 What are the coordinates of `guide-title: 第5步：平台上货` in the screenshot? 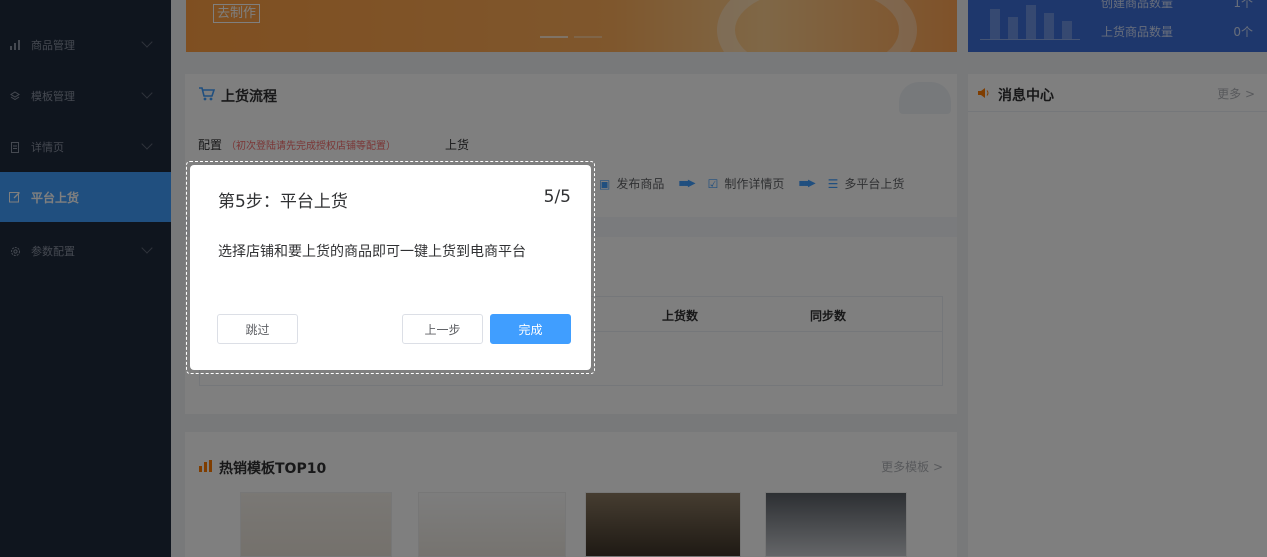 It's located at (283, 202).